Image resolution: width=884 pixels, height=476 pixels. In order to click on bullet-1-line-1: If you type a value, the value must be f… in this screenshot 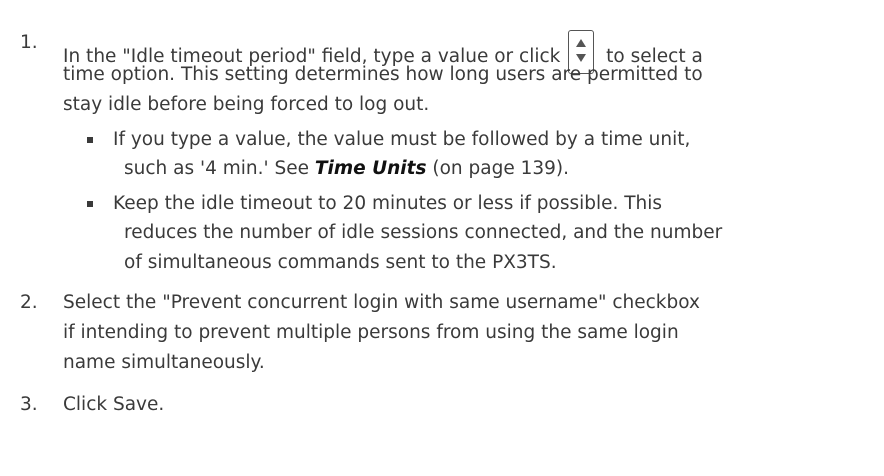, I will do `click(402, 139)`.